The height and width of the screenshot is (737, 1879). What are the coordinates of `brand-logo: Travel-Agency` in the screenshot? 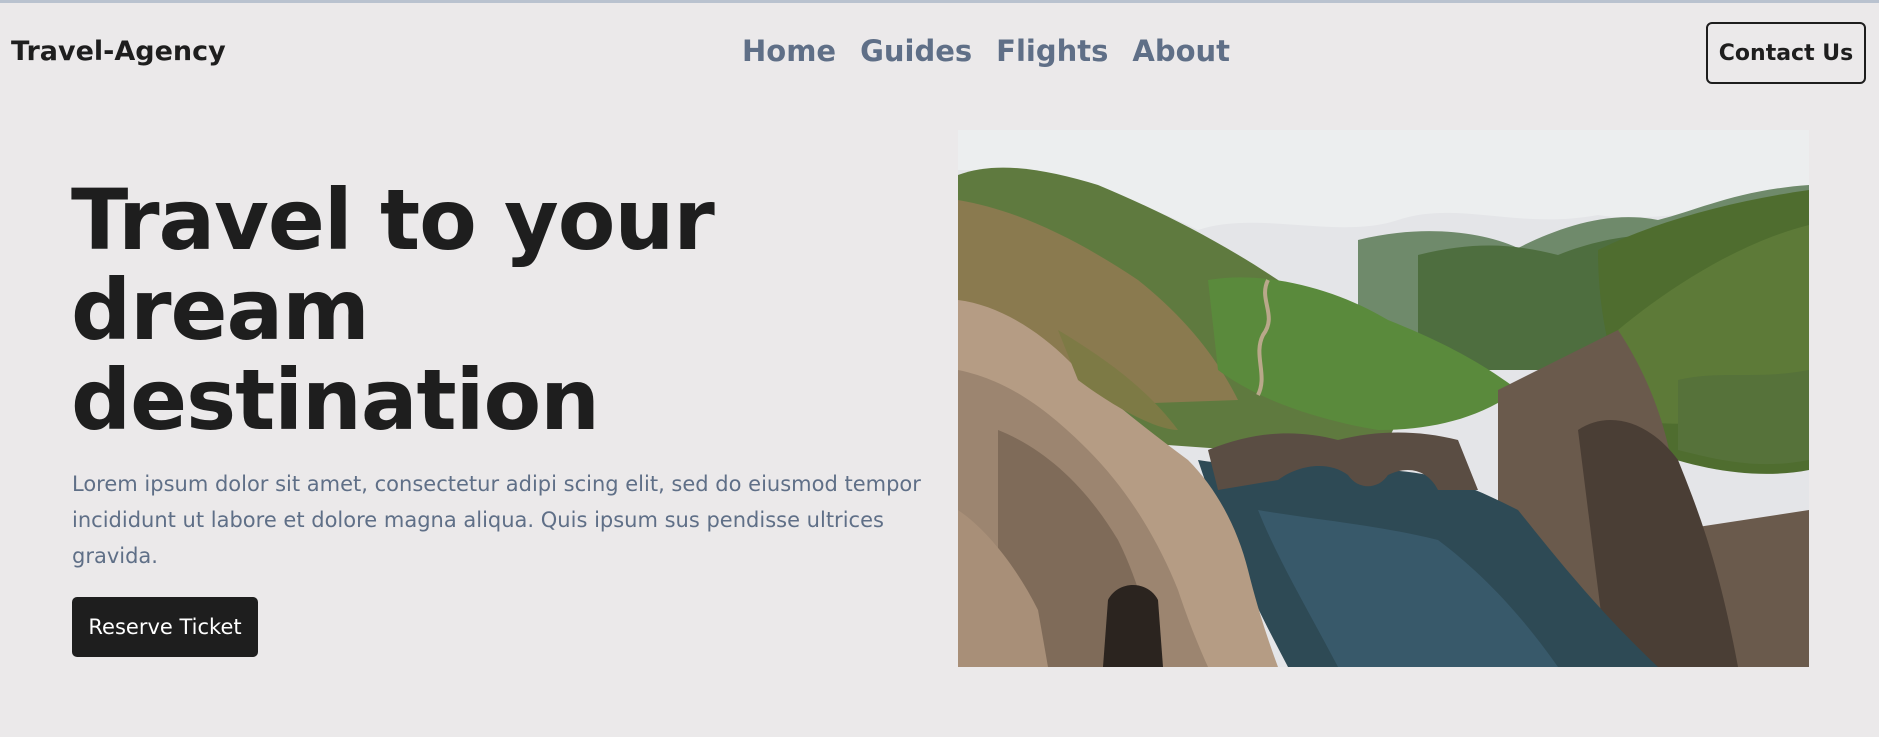 It's located at (118, 51).